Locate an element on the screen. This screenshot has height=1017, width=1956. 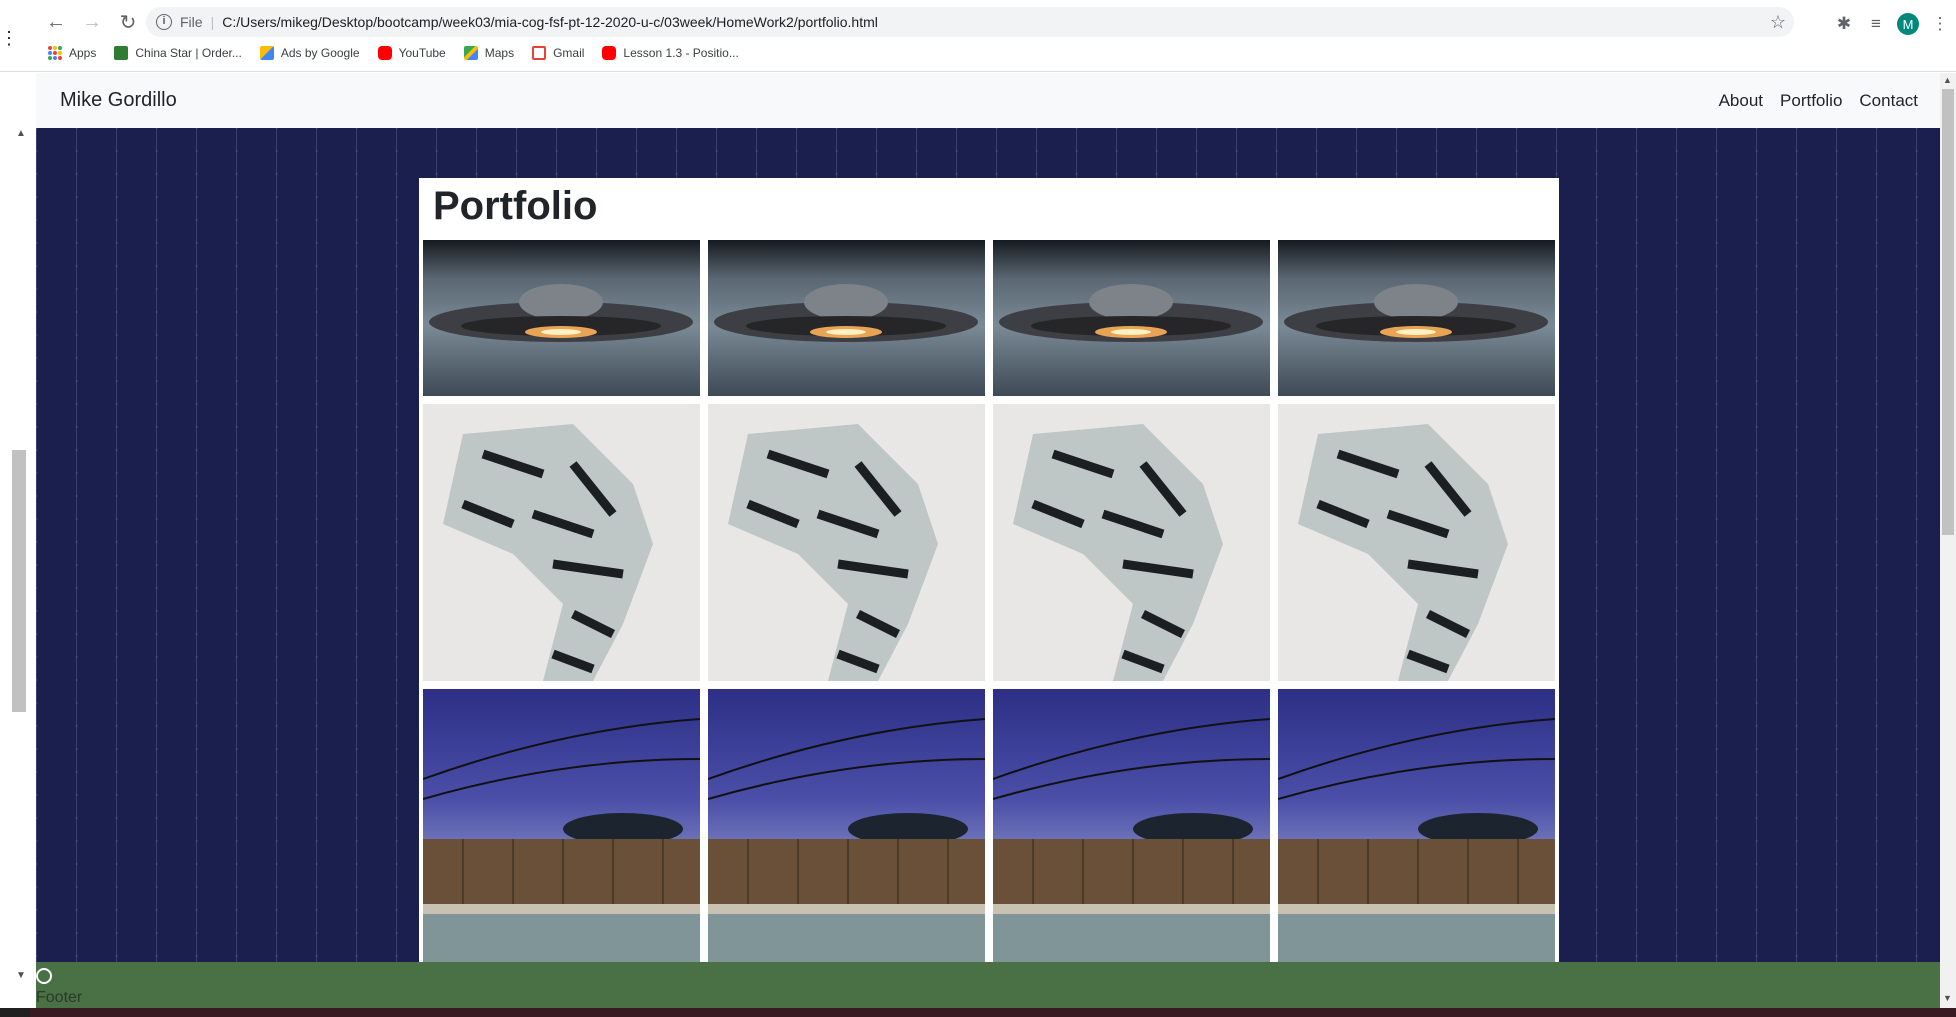
bookmark-youtube: YouTube is located at coordinates (411, 53).